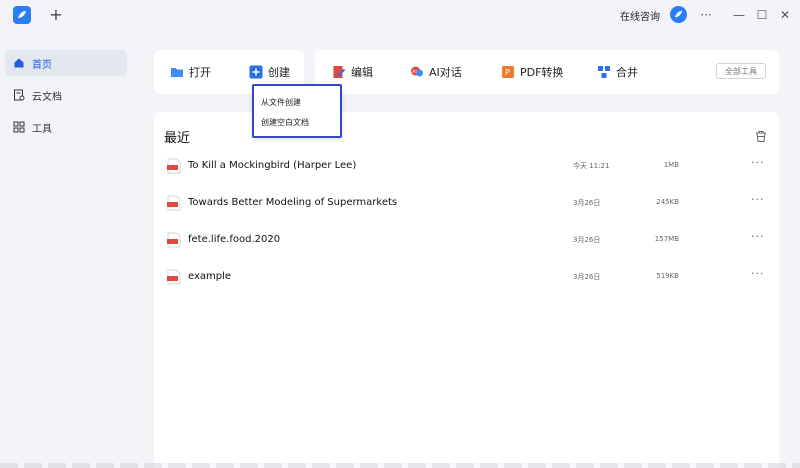  Describe the element at coordinates (210, 276) in the screenshot. I see `file-name: example` at that location.